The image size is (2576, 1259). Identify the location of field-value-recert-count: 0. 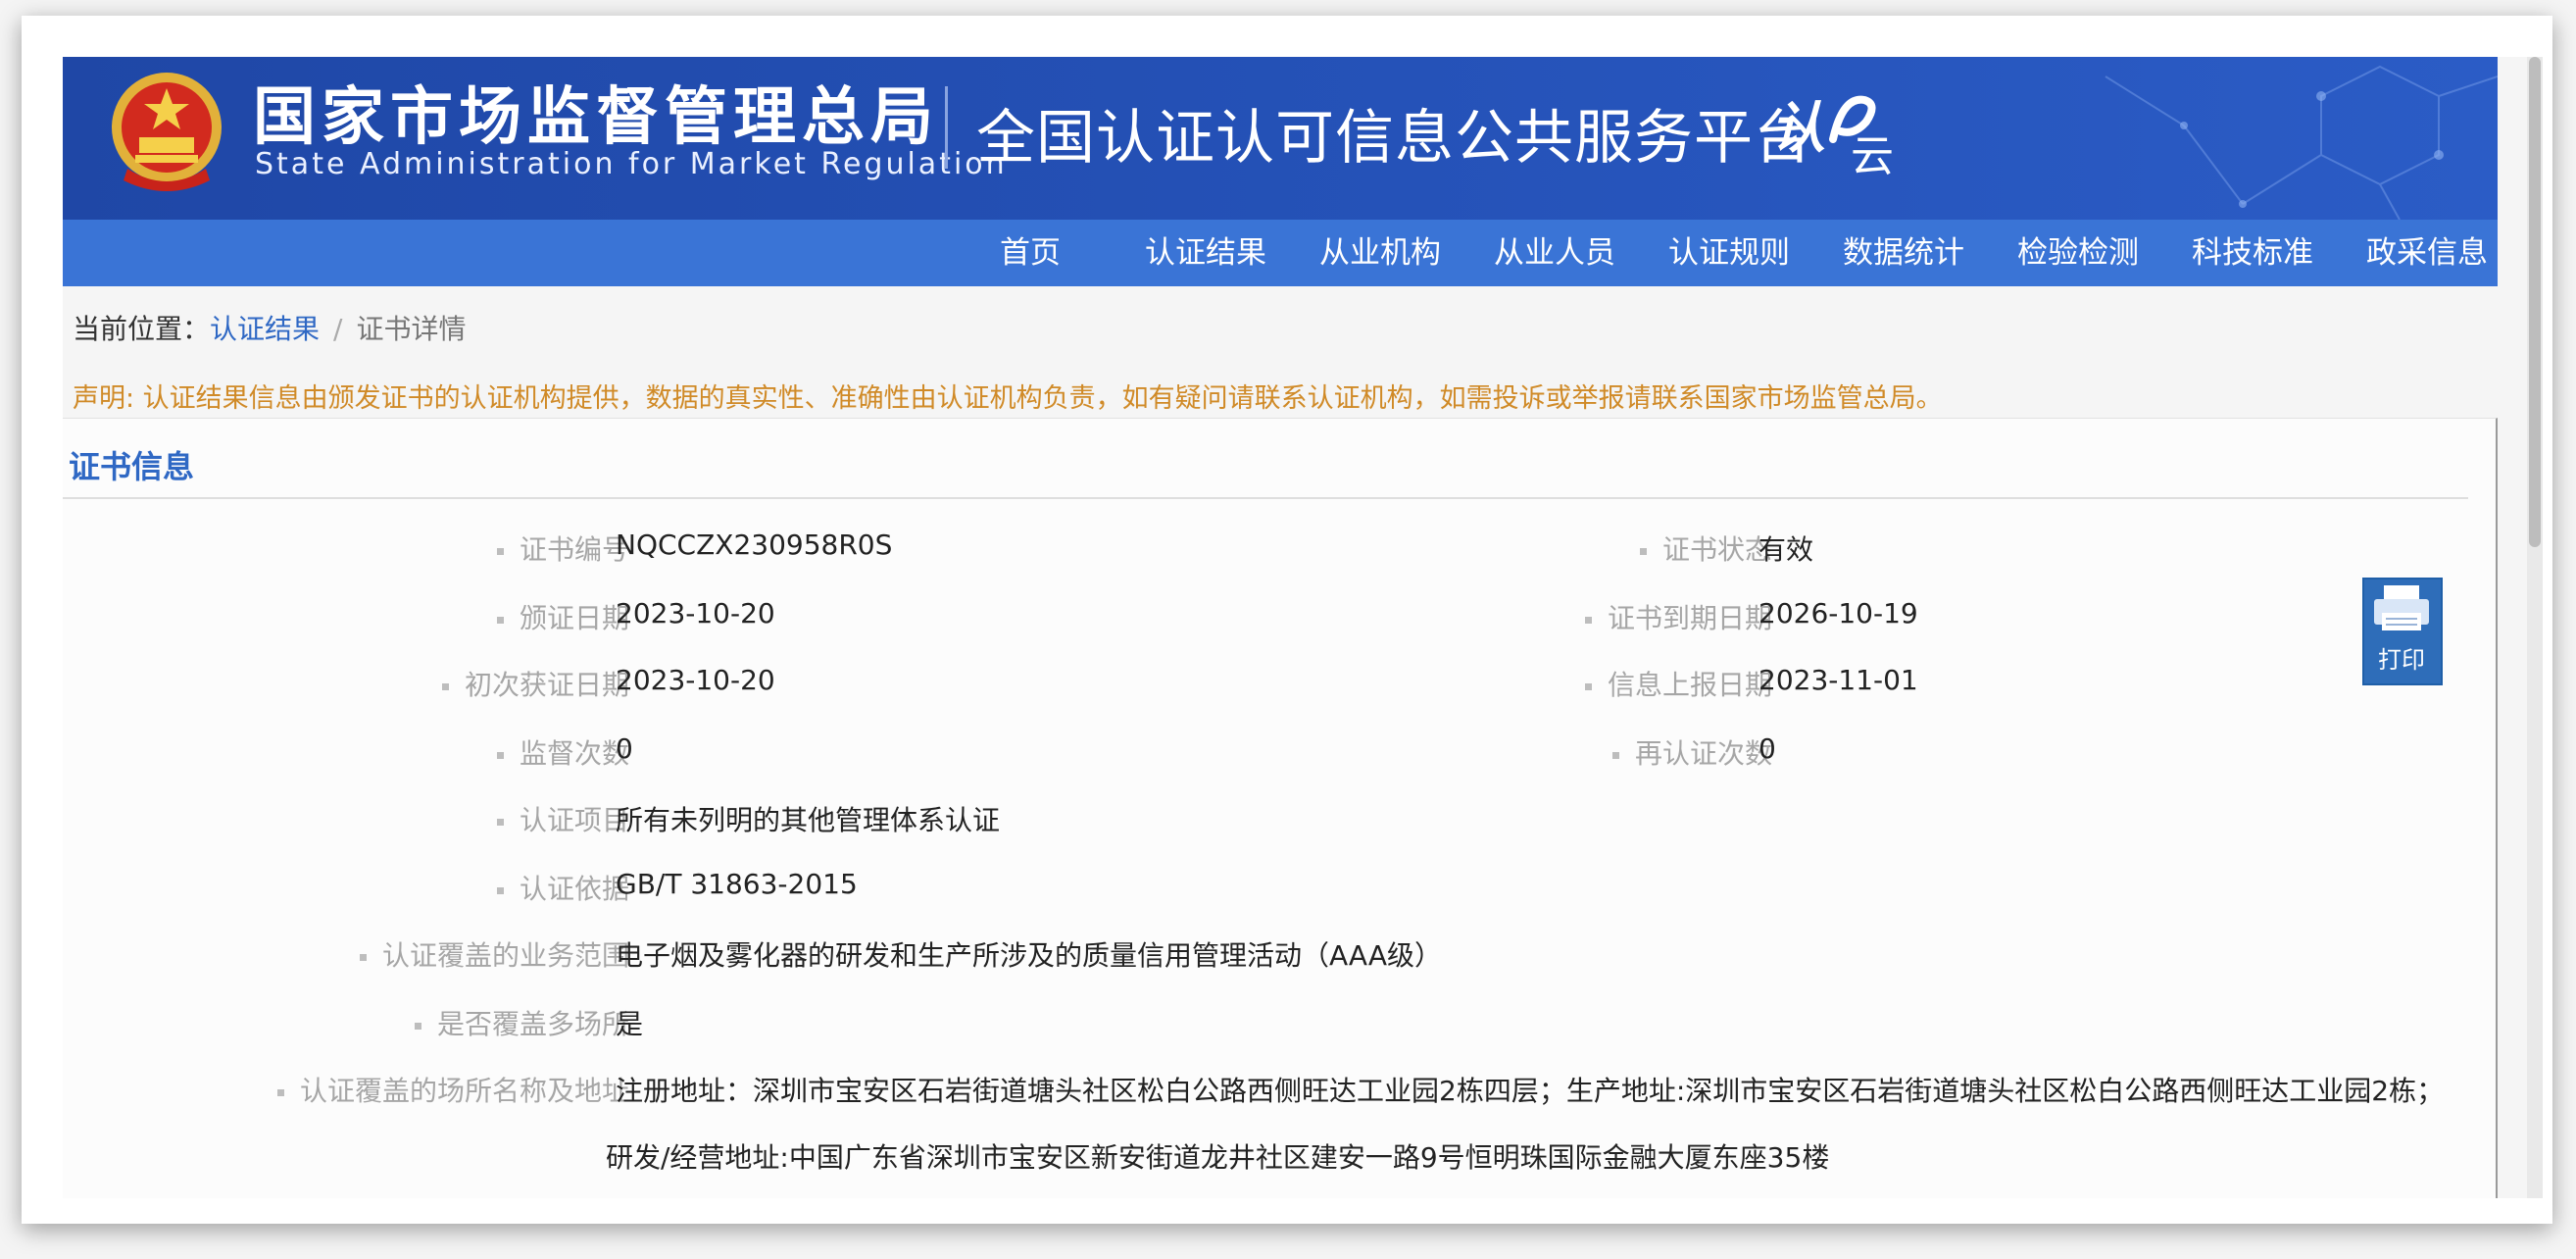
(1767, 748).